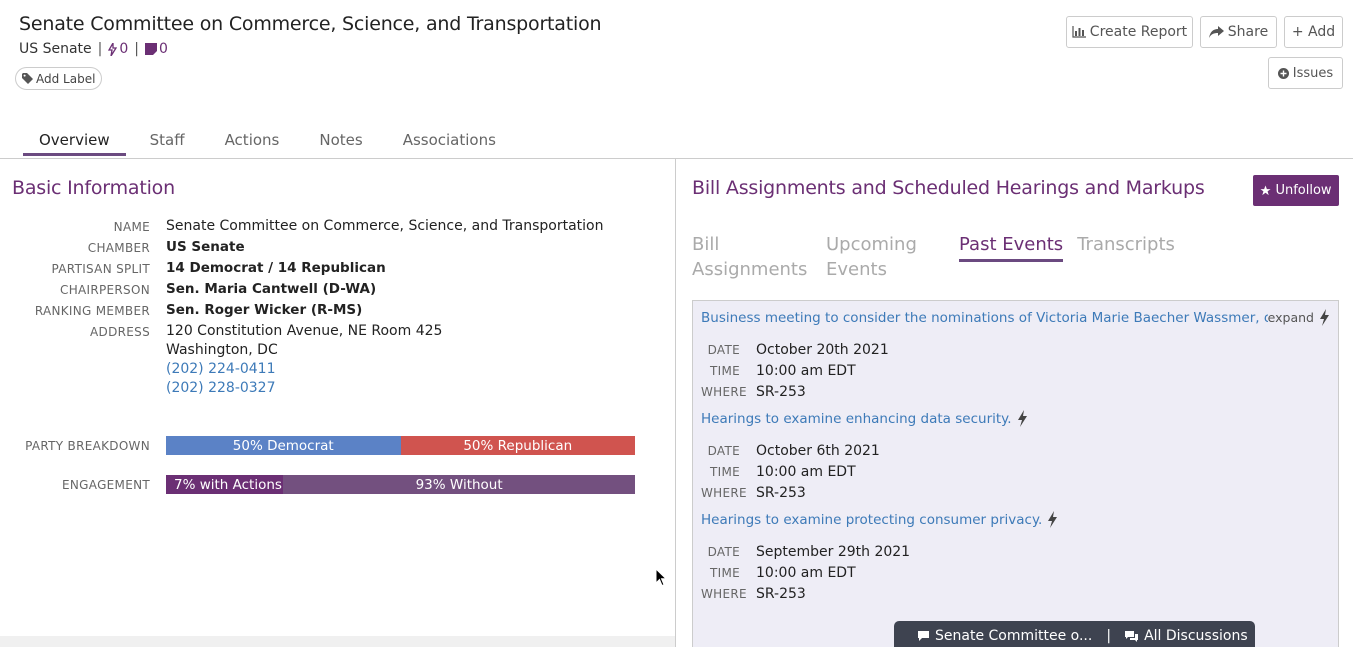  What do you see at coordinates (304, 331) in the screenshot?
I see `address-line1: 120 Constitution Avenue, NE Room 425` at bounding box center [304, 331].